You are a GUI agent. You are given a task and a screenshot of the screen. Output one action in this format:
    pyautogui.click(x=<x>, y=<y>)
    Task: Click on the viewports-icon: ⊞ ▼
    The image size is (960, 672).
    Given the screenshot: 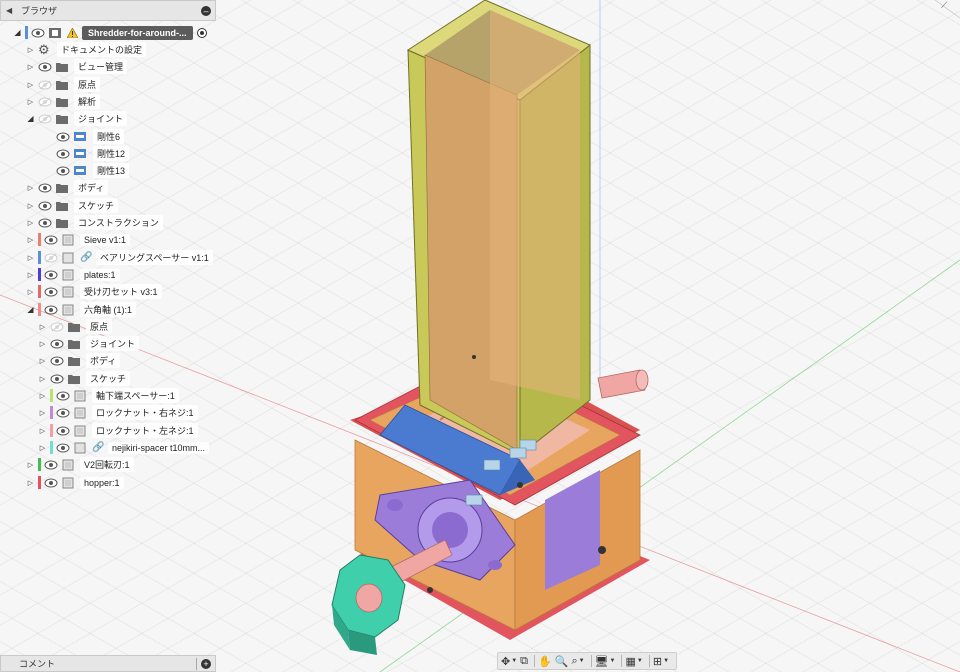 What is the action you would take?
    pyautogui.click(x=661, y=661)
    